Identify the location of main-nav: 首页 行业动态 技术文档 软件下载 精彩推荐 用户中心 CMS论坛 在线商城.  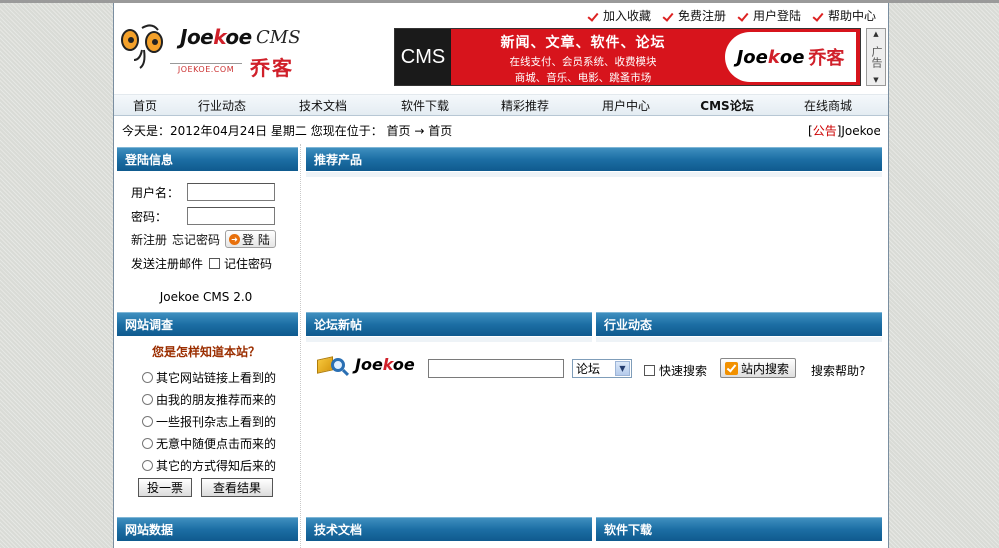
(501, 105).